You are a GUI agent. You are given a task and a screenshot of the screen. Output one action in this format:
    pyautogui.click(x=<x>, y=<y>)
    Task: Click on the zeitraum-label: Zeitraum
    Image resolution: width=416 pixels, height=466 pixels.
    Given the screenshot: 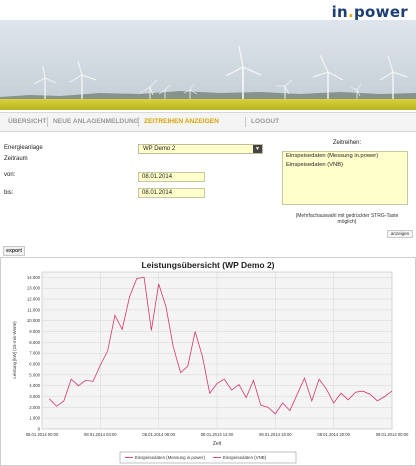 What is the action you would take?
    pyautogui.click(x=16, y=159)
    